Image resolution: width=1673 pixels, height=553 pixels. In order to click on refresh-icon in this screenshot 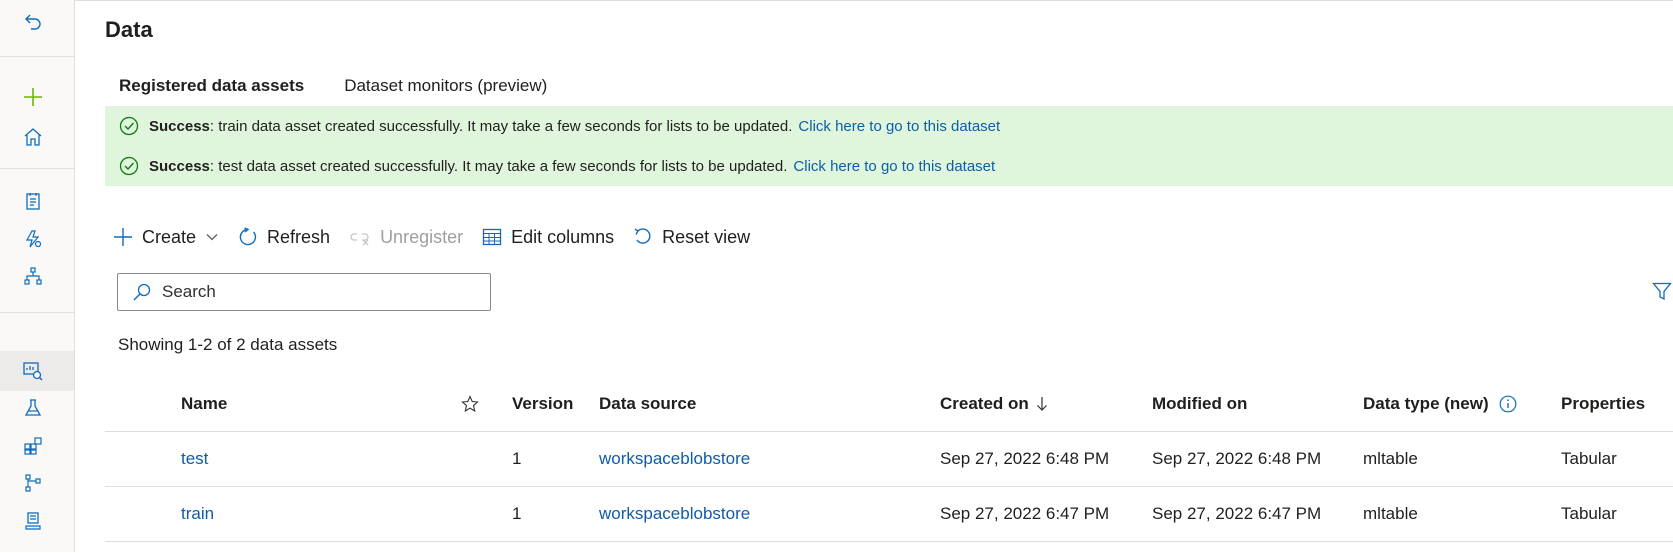, I will do `click(248, 236)`.